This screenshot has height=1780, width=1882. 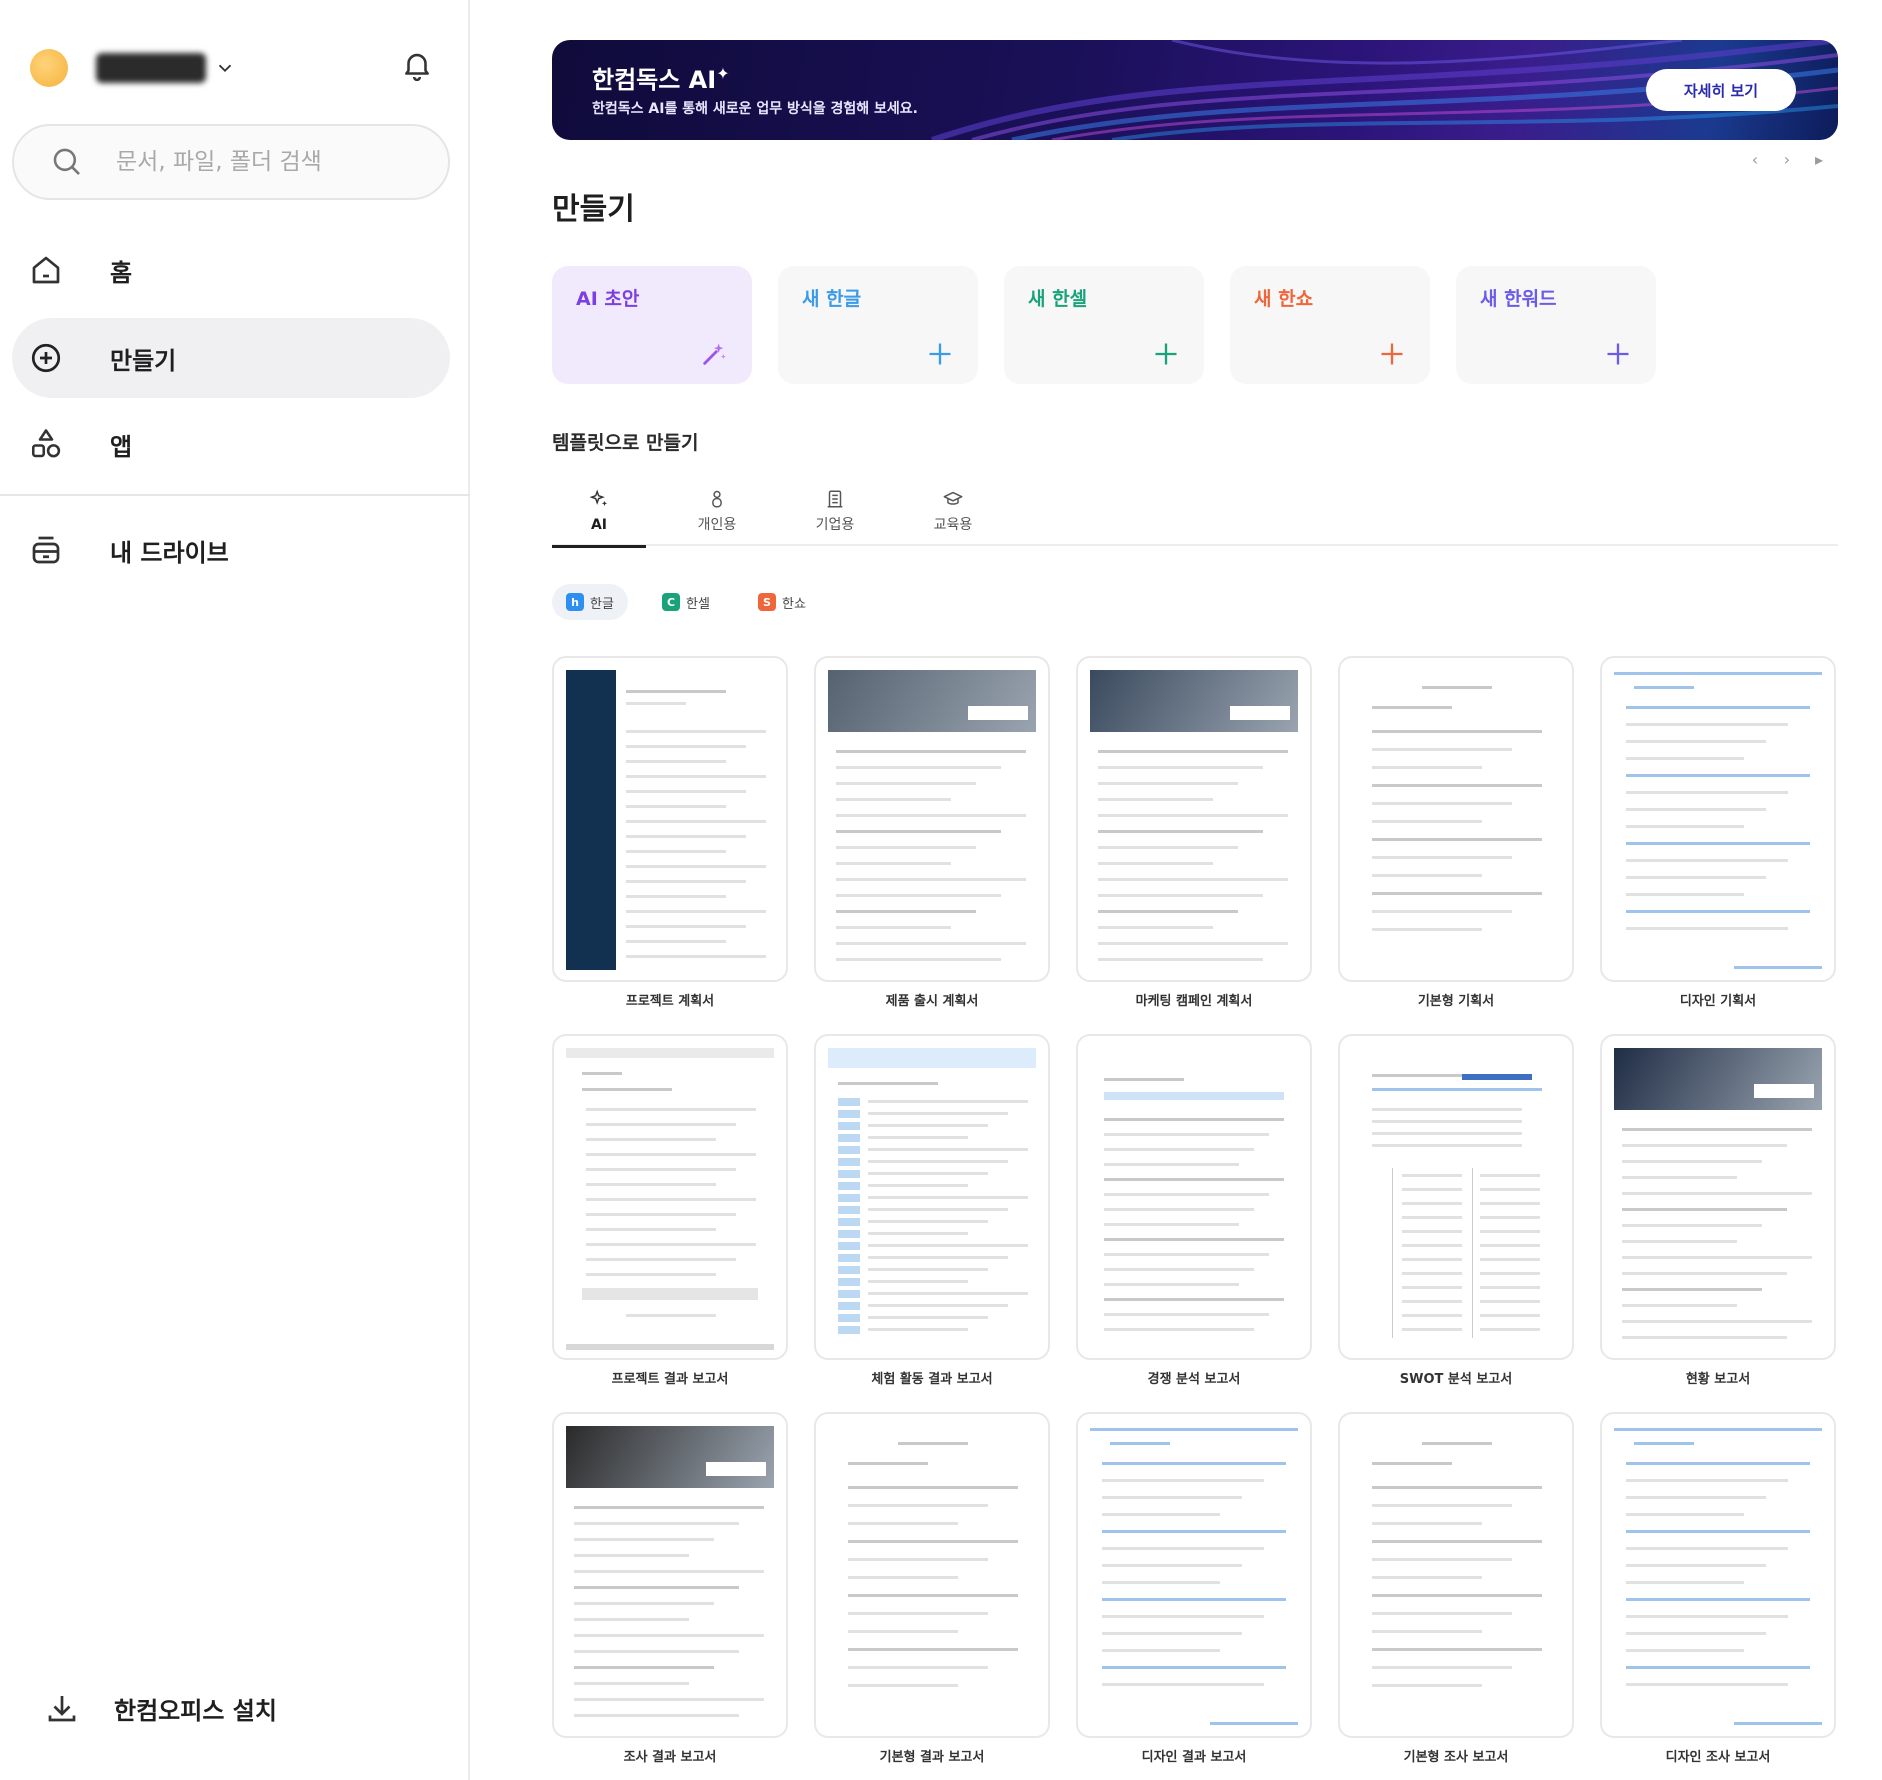 What do you see at coordinates (590, 602) in the screenshot?
I see `filter-chip-hangul: h 한글` at bounding box center [590, 602].